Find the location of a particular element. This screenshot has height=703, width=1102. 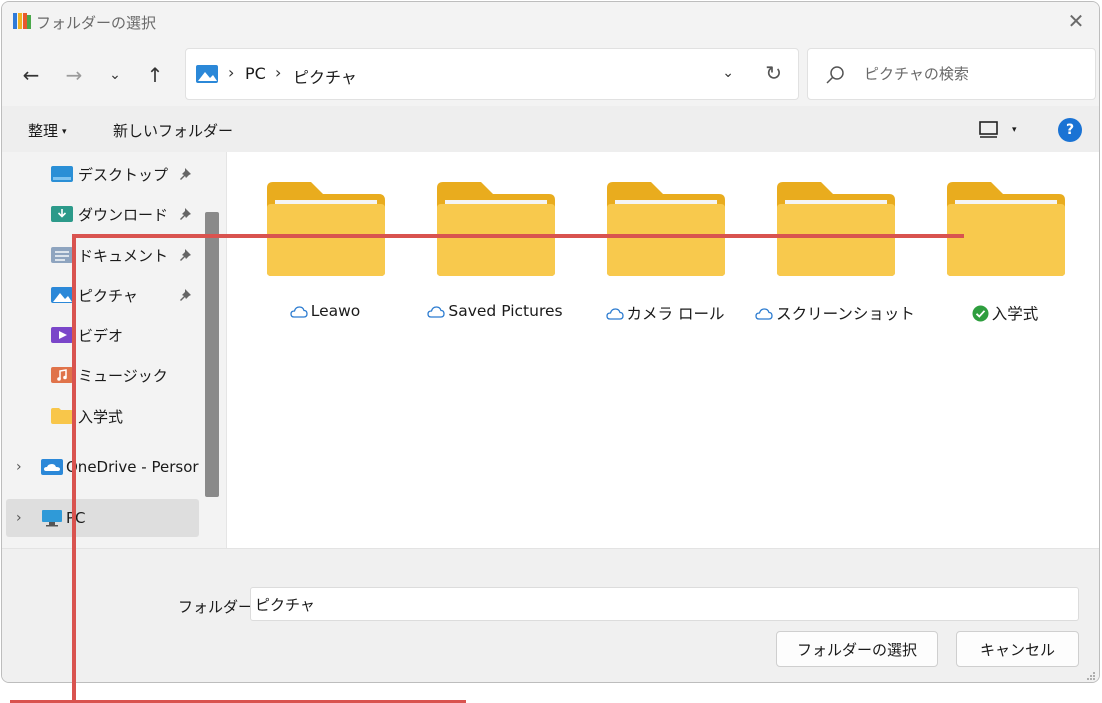

view-options-button: ▾ is located at coordinates (1001, 130).